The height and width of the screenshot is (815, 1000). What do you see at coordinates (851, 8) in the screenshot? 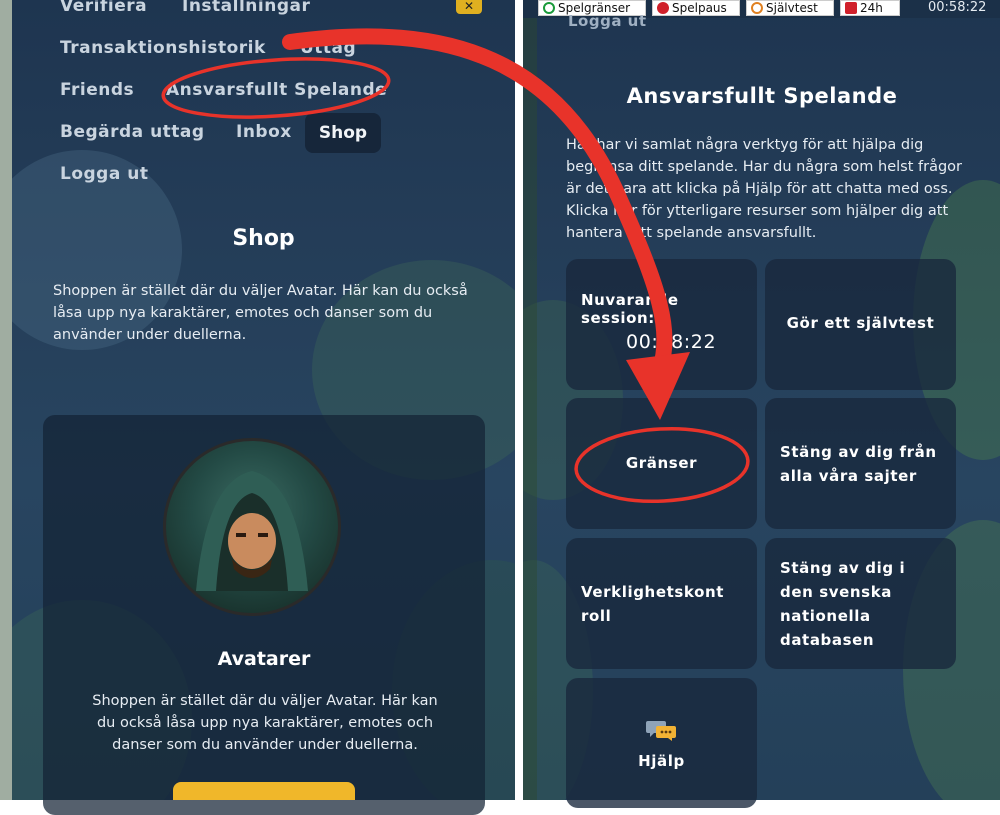
I see `stop-icon` at bounding box center [851, 8].